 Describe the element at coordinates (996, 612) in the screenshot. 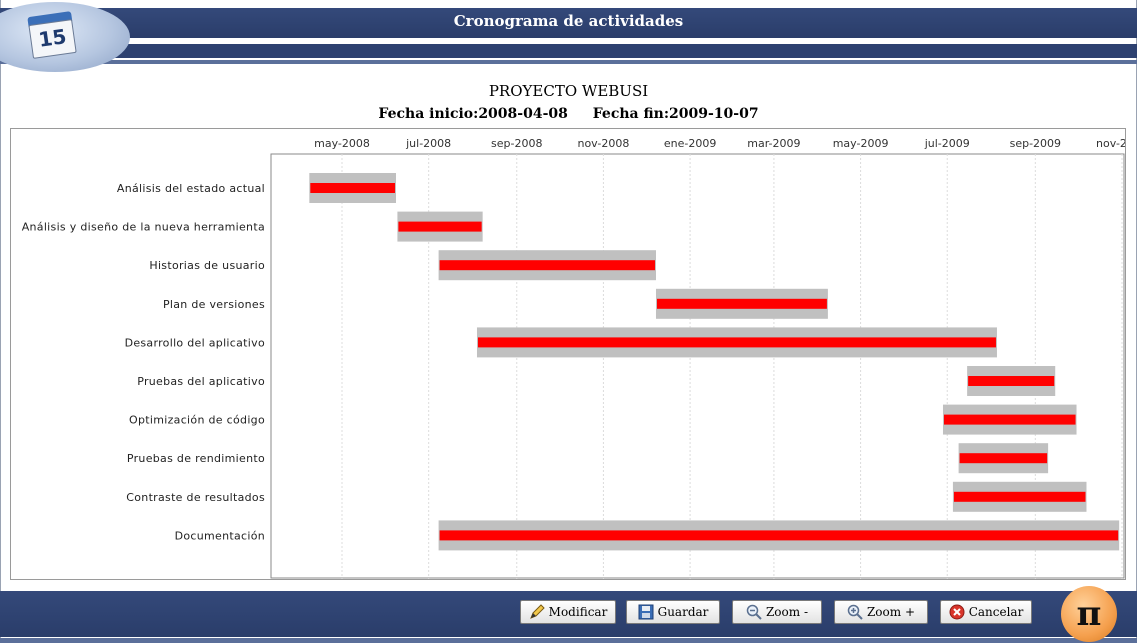

I see `cancelar-label: Cancelar` at that location.